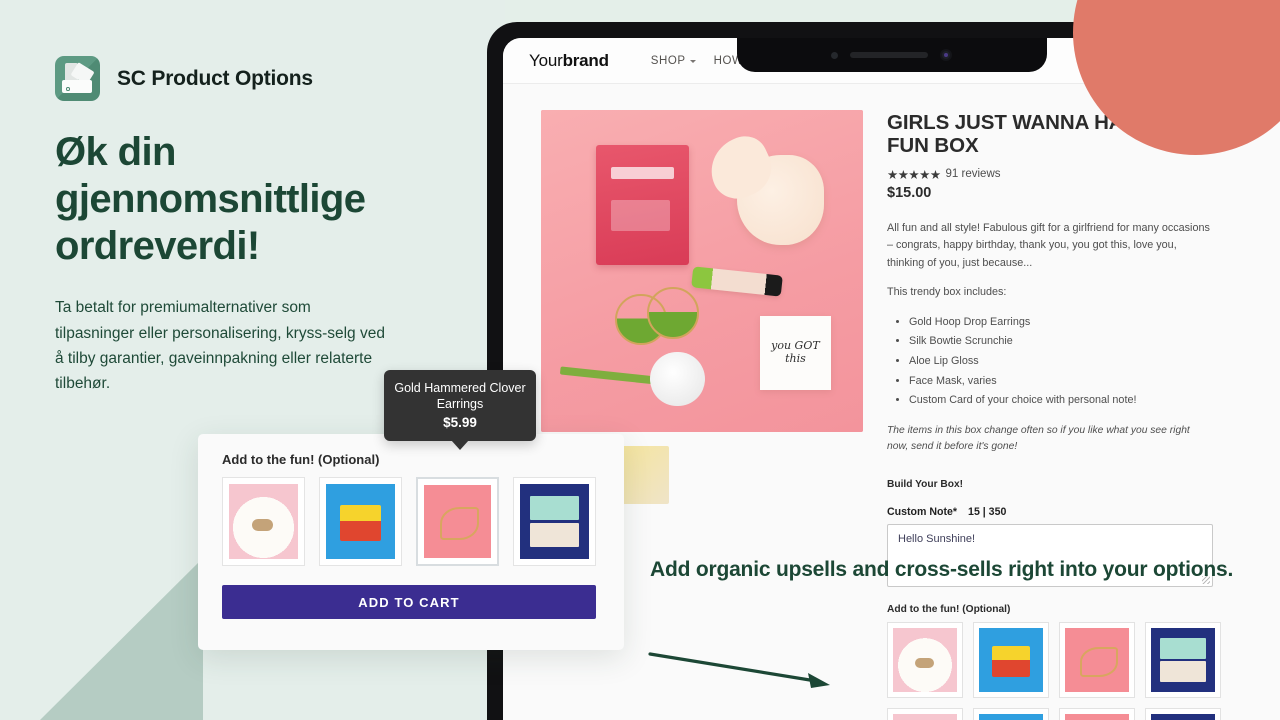  What do you see at coordinates (673, 313) in the screenshot?
I see `hoop-earring-photo-element` at bounding box center [673, 313].